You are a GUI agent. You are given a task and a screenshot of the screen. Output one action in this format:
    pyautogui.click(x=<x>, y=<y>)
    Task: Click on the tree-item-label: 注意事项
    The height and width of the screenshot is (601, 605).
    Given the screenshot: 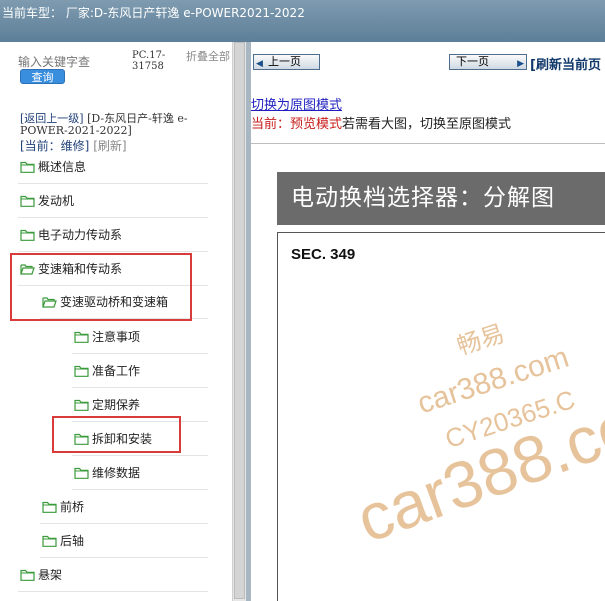 What is the action you would take?
    pyautogui.click(x=116, y=337)
    